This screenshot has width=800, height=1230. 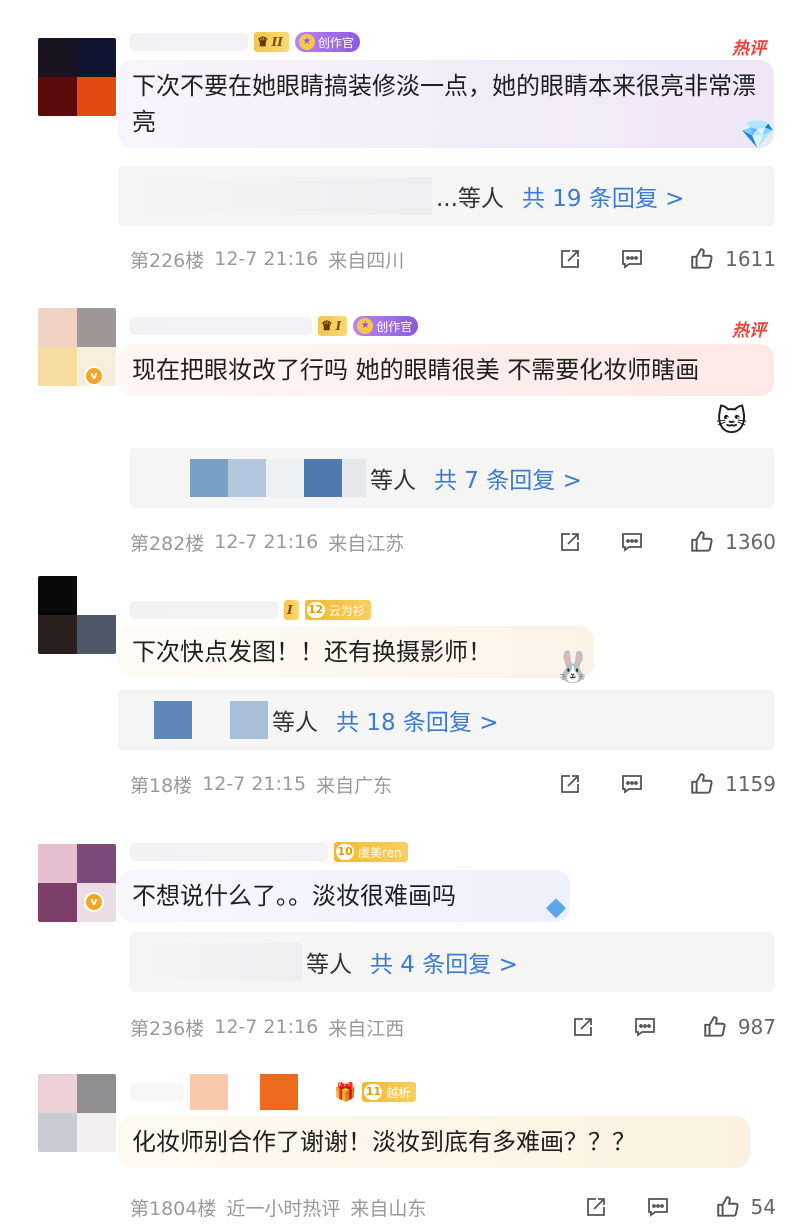 What do you see at coordinates (763, 1207) in the screenshot?
I see `like-count: 54` at bounding box center [763, 1207].